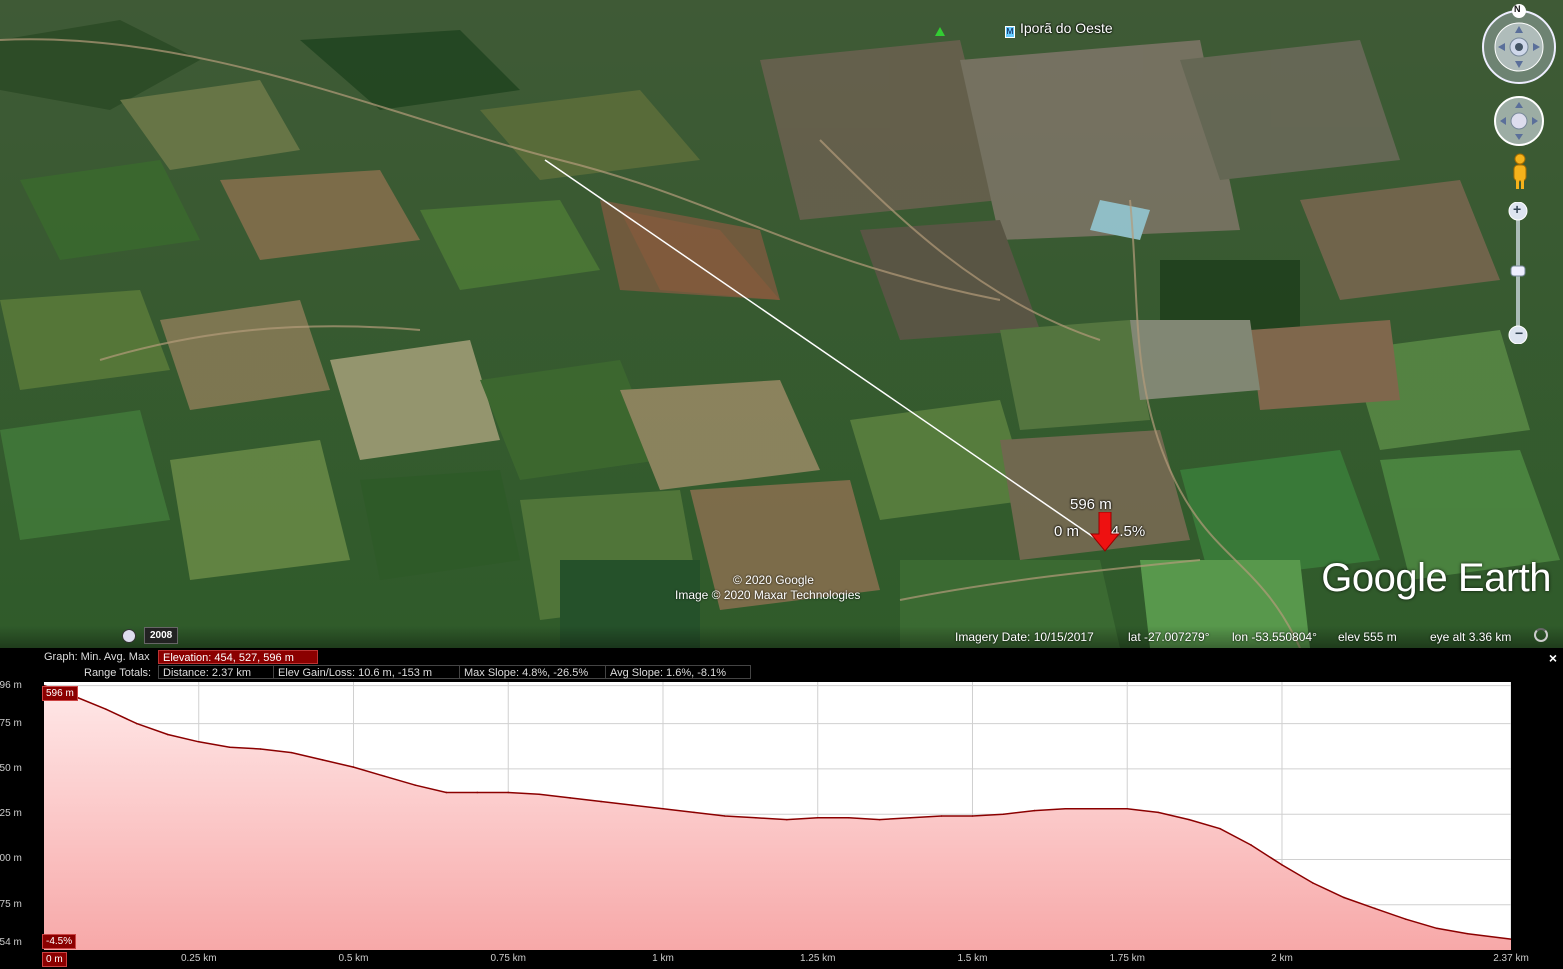 This screenshot has height=969, width=1563. What do you see at coordinates (161, 635) in the screenshot?
I see `historical-year-badge: 2008` at bounding box center [161, 635].